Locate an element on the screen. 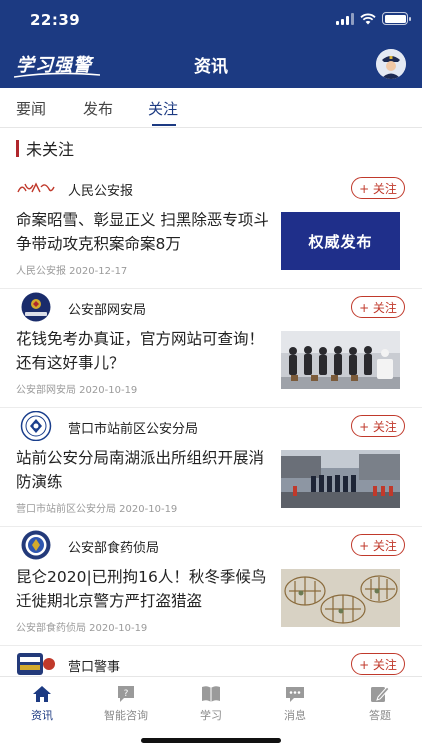 The image size is (422, 750). source-name: 公安部网安局 is located at coordinates (107, 310).